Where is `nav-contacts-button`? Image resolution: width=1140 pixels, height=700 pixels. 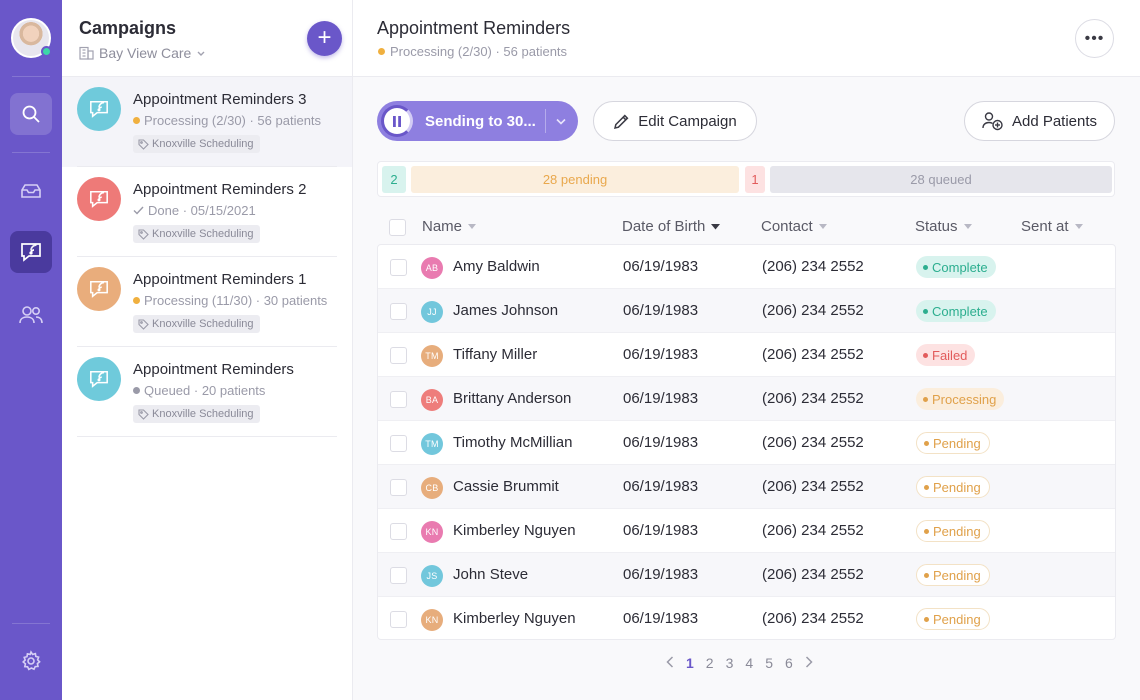
nav-contacts-button is located at coordinates (31, 315).